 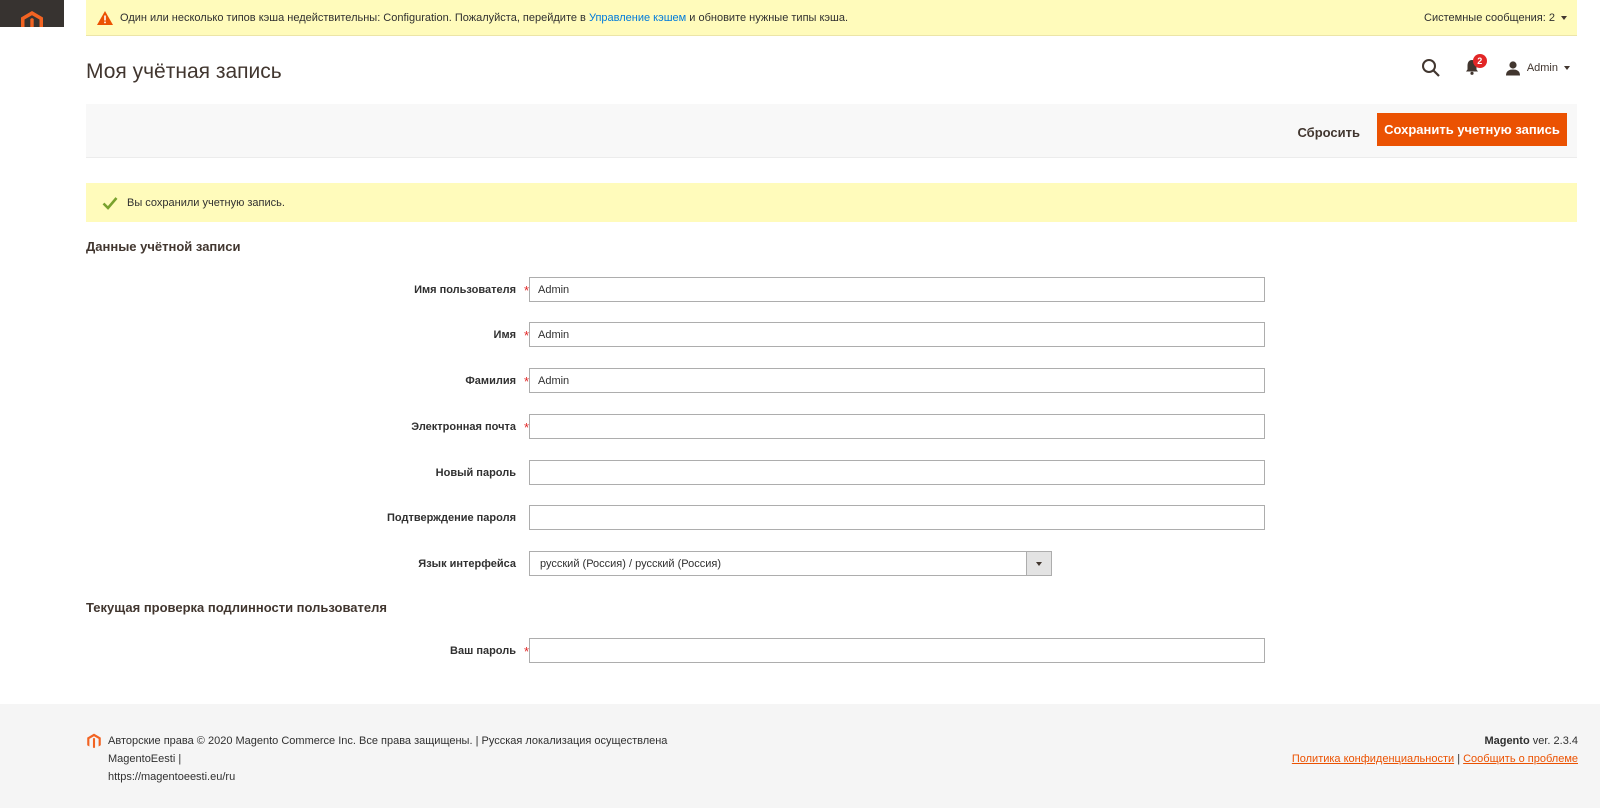 I want to click on notifications-badge: 2, so click(x=1479, y=61).